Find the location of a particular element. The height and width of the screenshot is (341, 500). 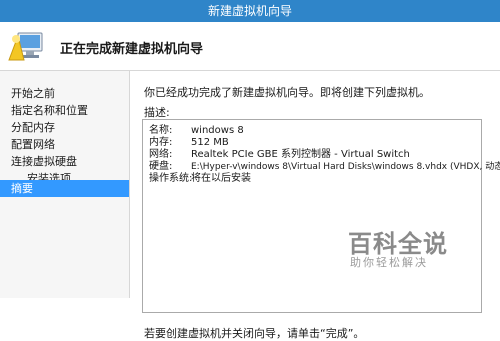

finish-instruction: 若要创建虚拟机并关闭向导，请单击“完成”。 is located at coordinates (254, 333).